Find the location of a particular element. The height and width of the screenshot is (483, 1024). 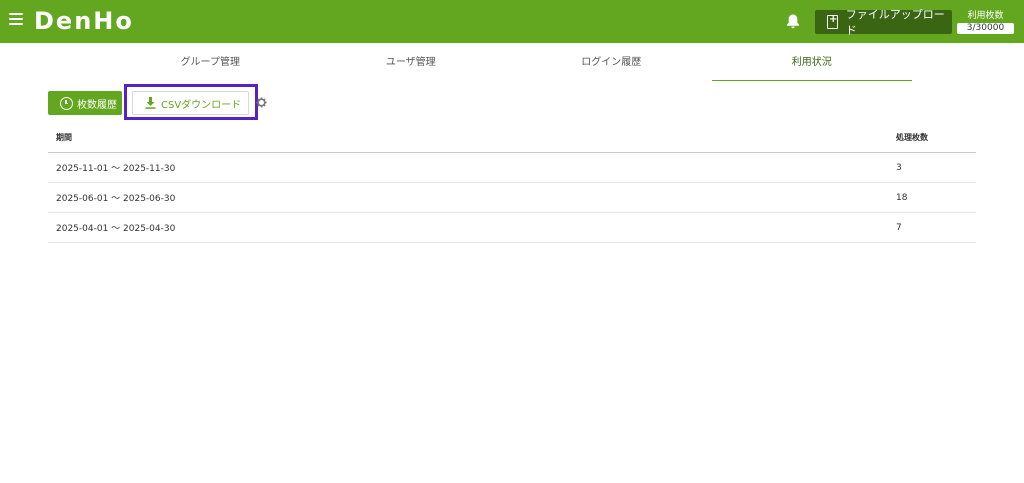

bell-icon is located at coordinates (793, 21).